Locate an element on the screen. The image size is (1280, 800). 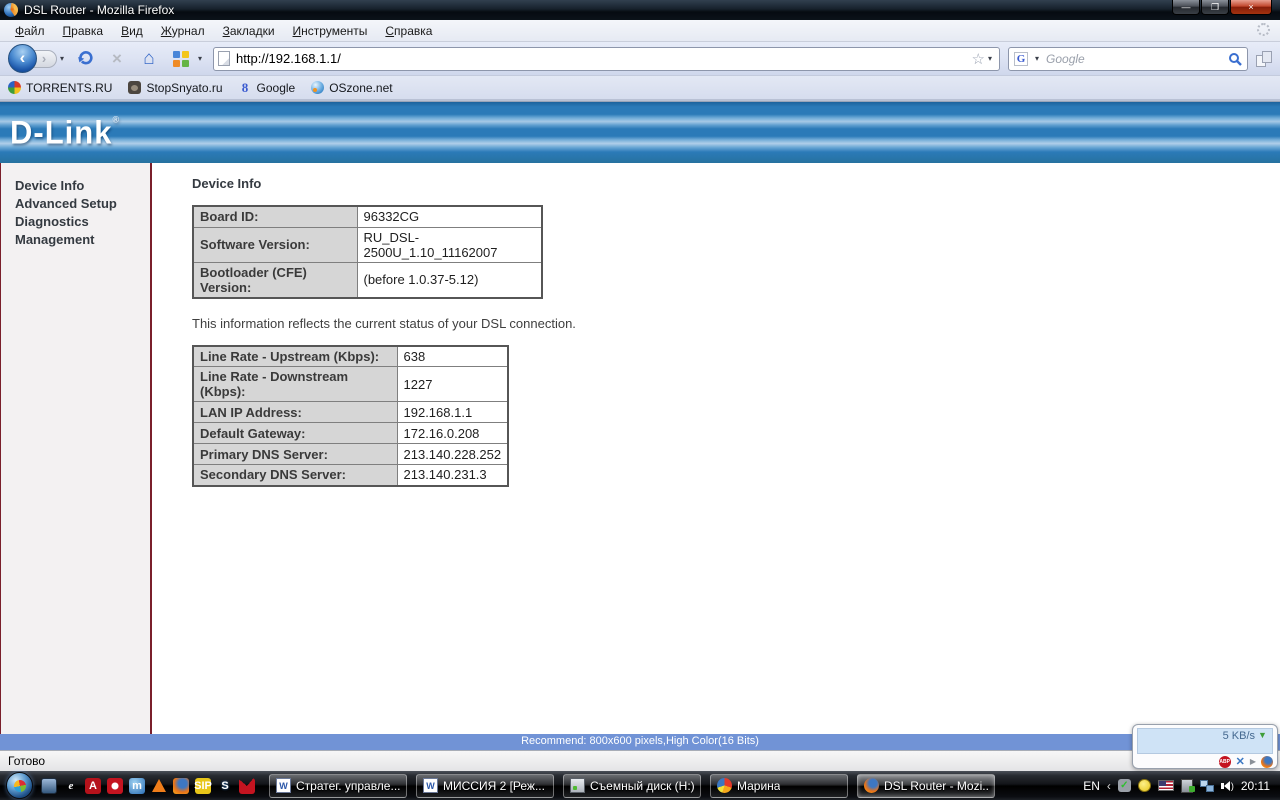
windows-logo-icon is located at coordinates (20, 786).